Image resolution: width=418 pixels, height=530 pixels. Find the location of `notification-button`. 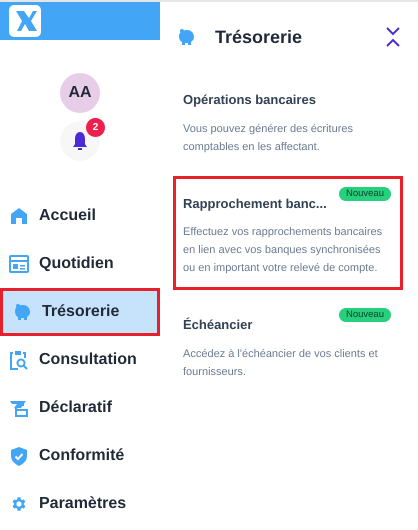

notification-button is located at coordinates (80, 141).